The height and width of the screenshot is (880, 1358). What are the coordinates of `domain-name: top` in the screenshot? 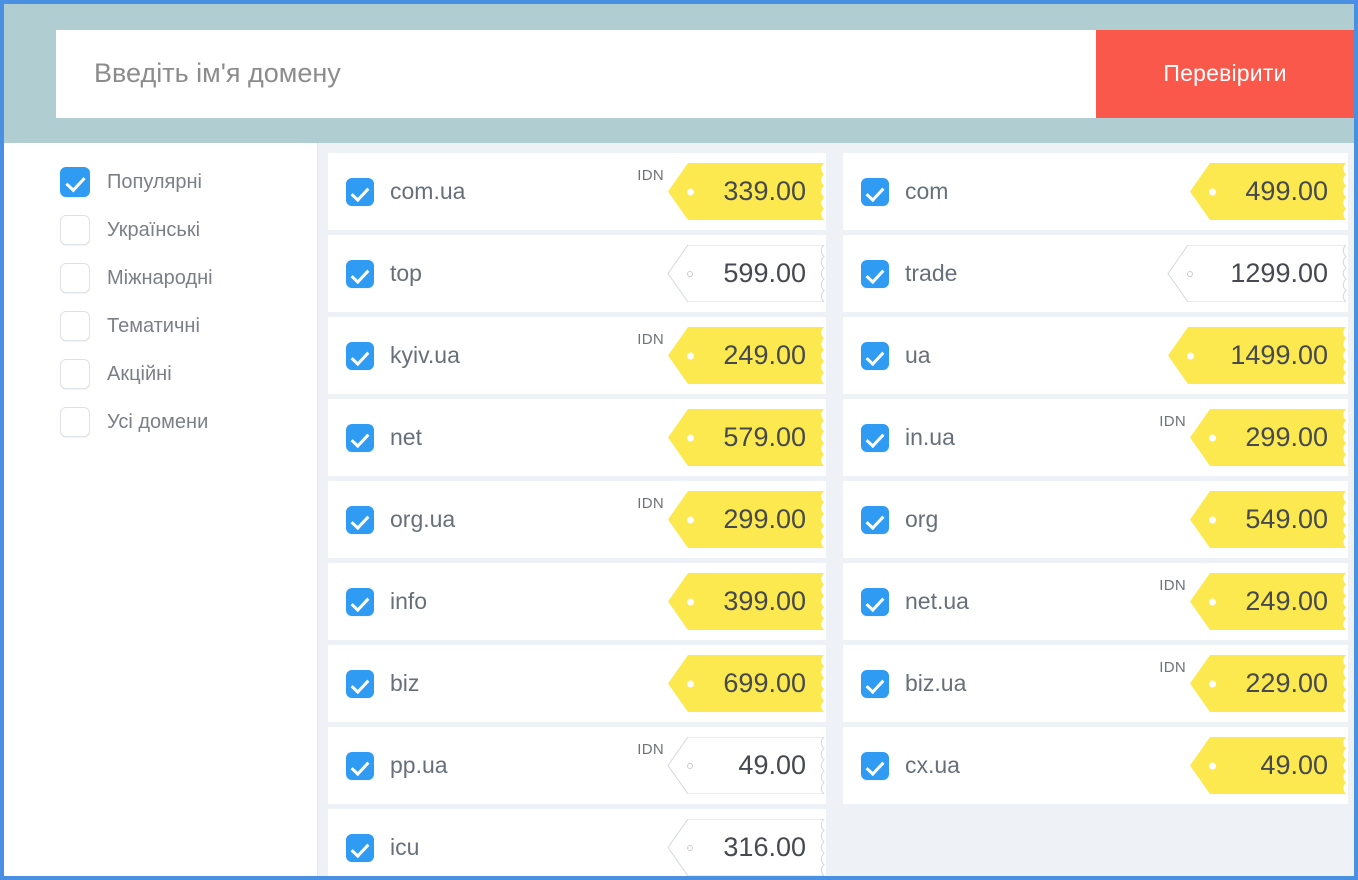 It's located at (406, 273).